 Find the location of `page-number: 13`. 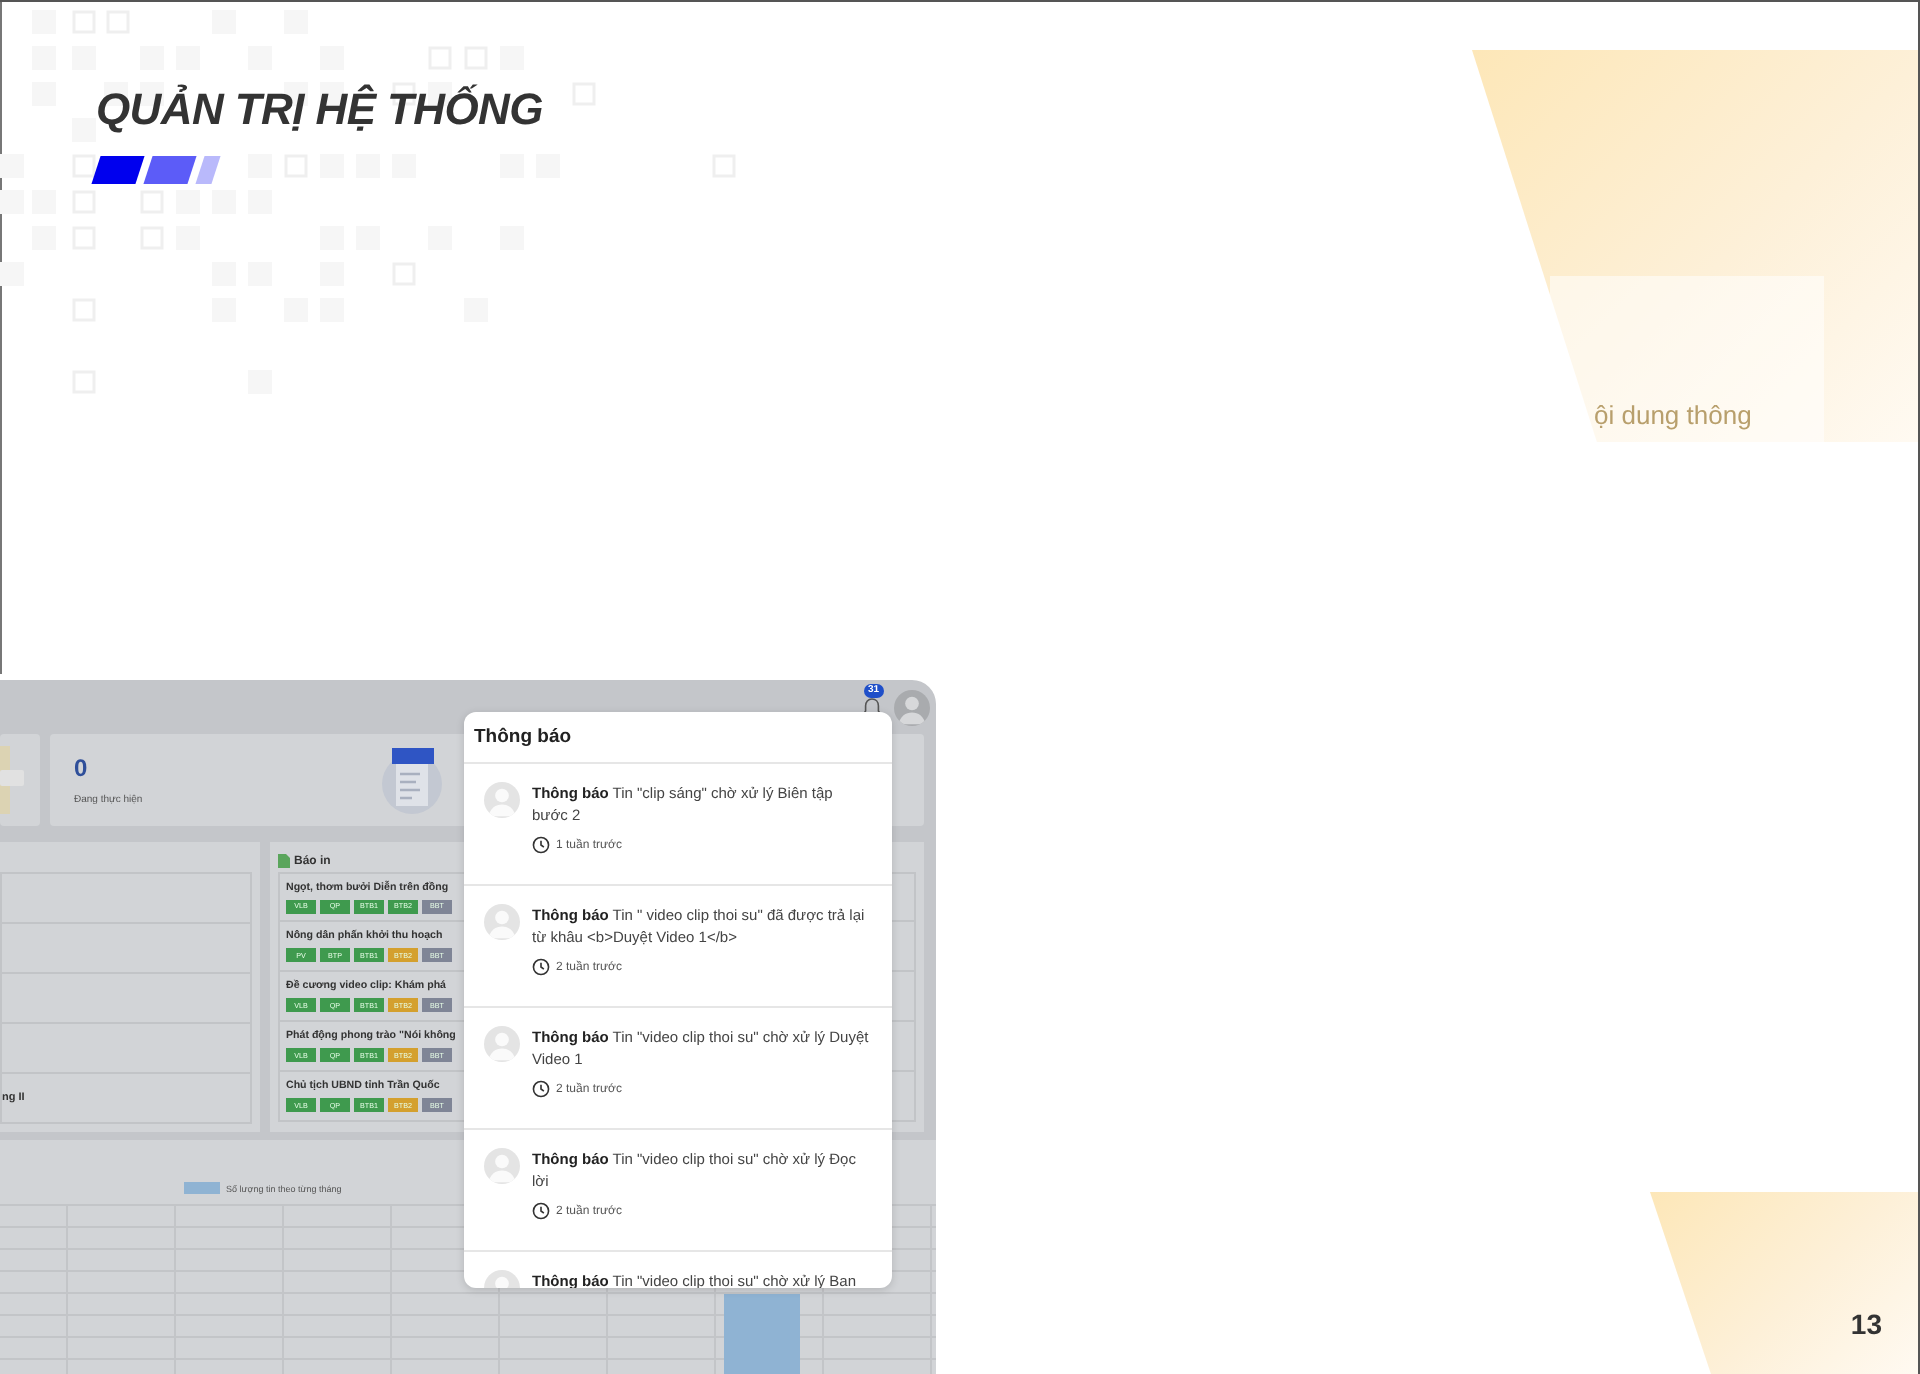

page-number: 13 is located at coordinates (1866, 1324).